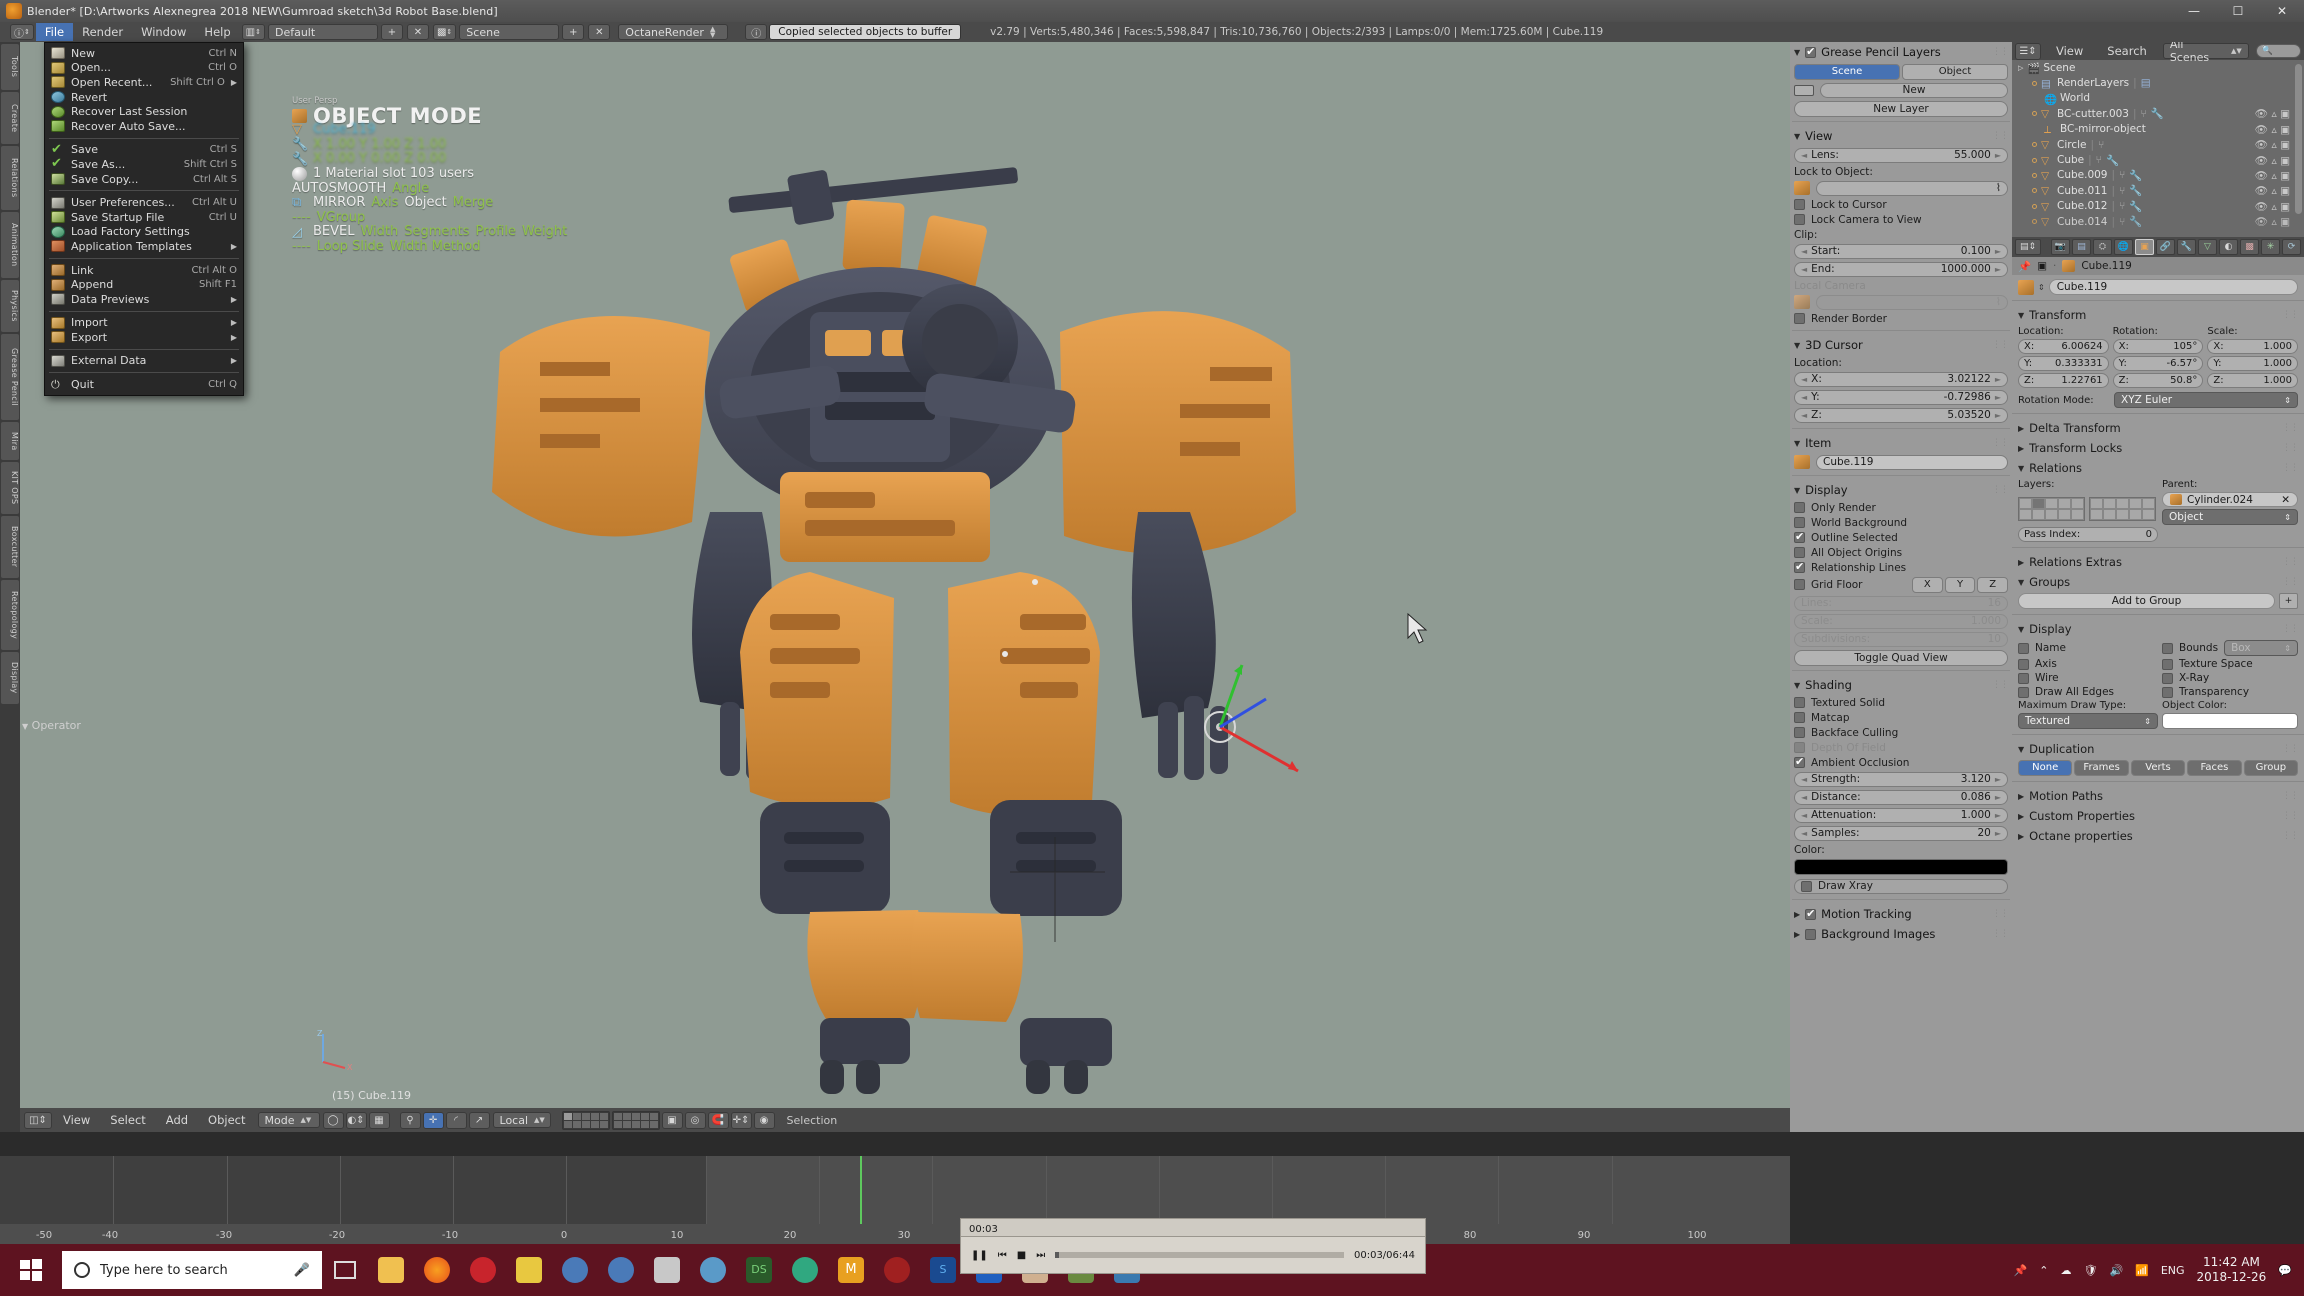 The width and height of the screenshot is (2304, 1296). What do you see at coordinates (144, 179) in the screenshot?
I see `menu-item-save-copy: Save Copy... Ctrl Alt S` at bounding box center [144, 179].